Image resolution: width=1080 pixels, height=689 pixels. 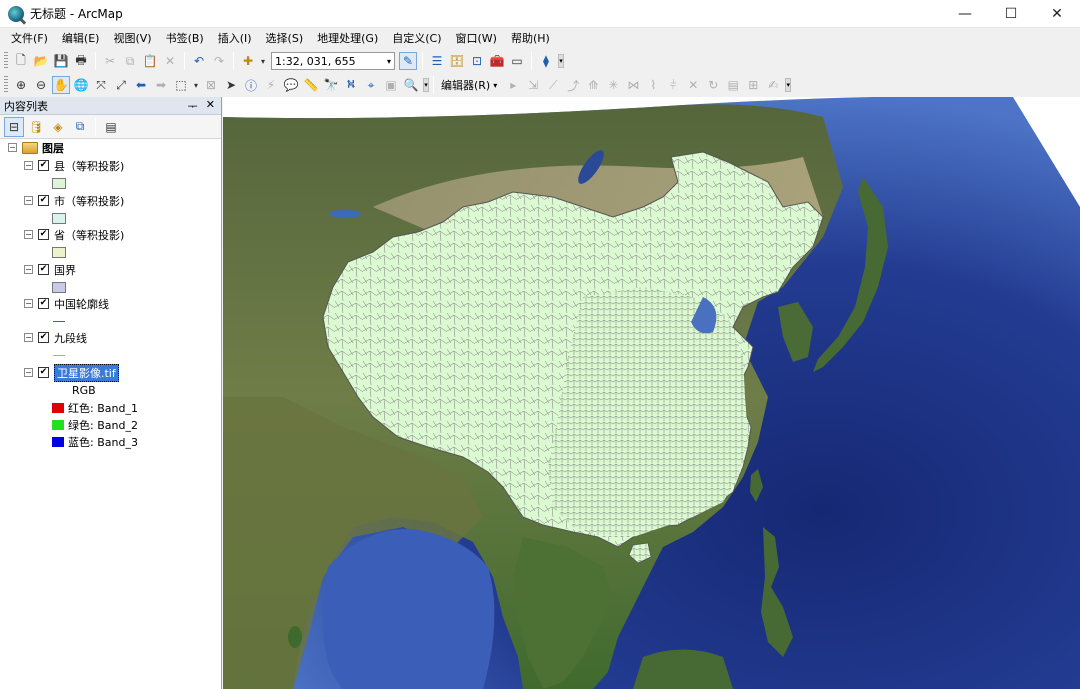 What do you see at coordinates (130, 61) in the screenshot?
I see `copy-icon: ⧉` at bounding box center [130, 61].